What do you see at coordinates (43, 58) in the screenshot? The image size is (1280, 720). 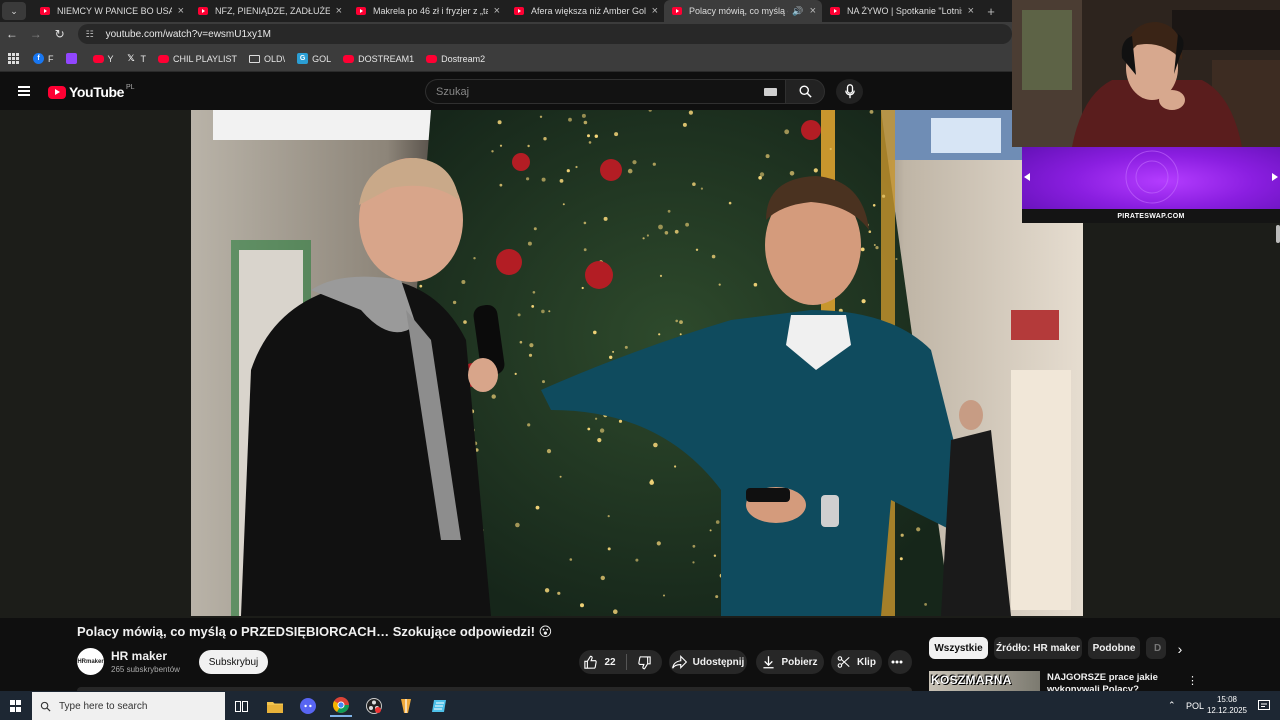 I see `bookmark-item: fF` at bounding box center [43, 58].